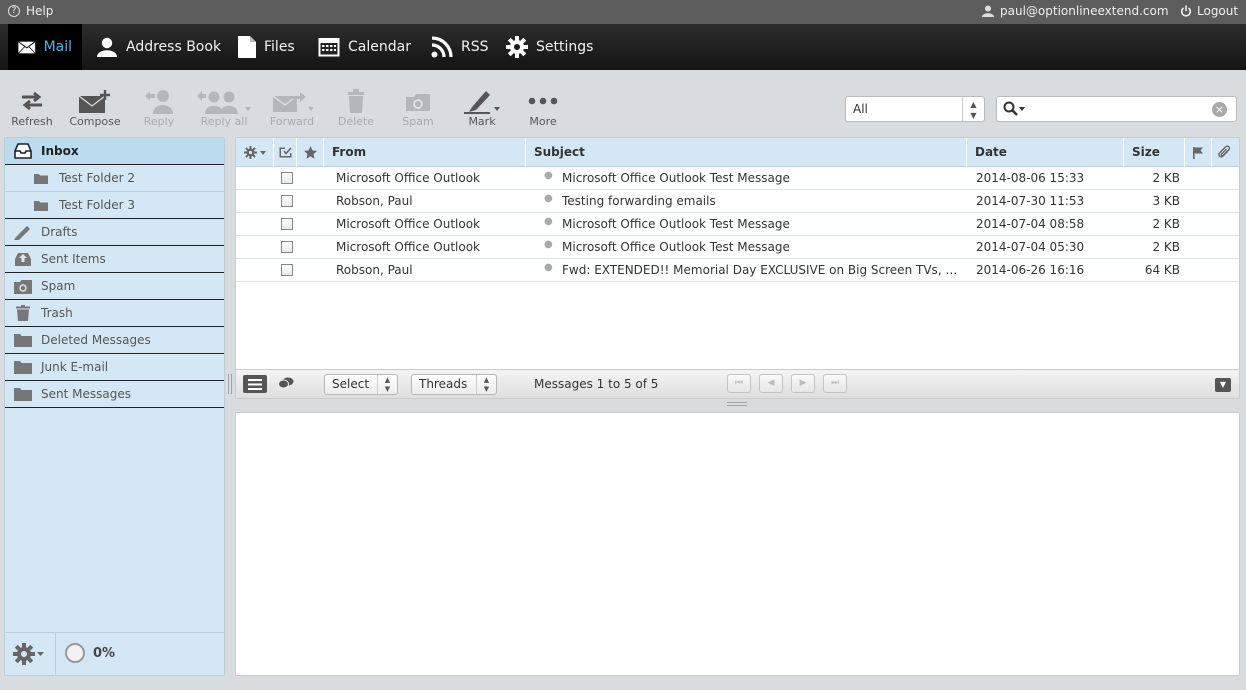  Describe the element at coordinates (114, 286) in the screenshot. I see `folder-spam: Spam` at that location.